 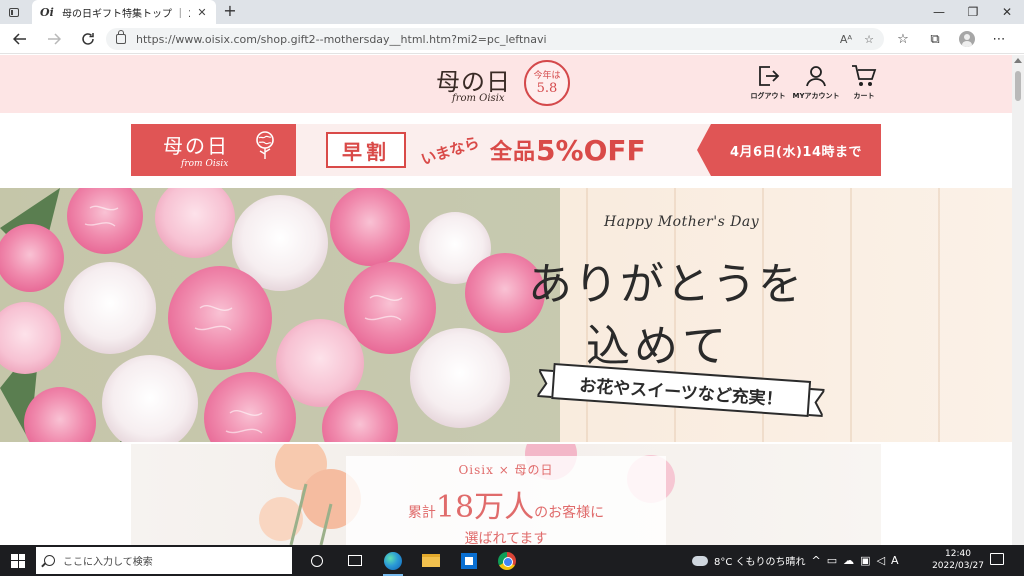 I want to click on windows-logo-icon, so click(x=18, y=560).